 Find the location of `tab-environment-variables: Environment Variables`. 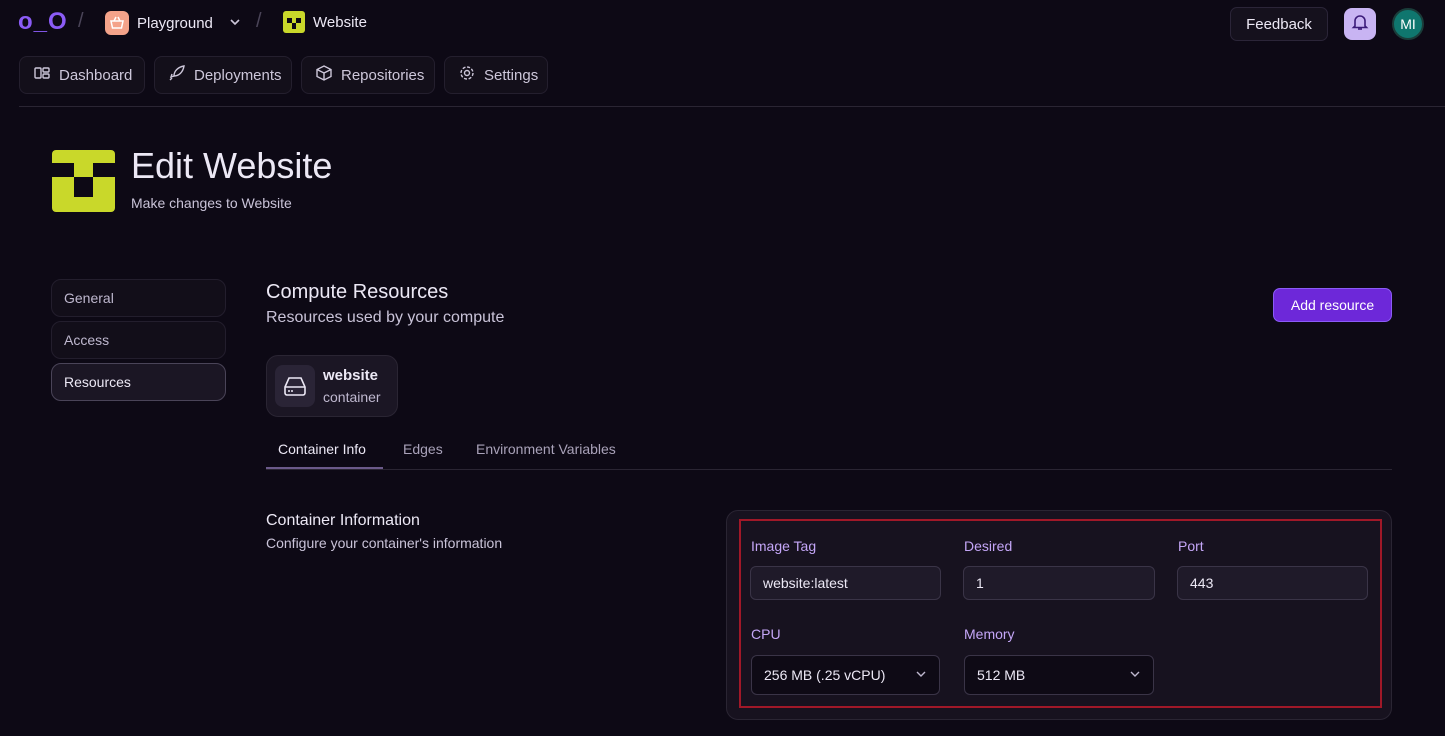

tab-environment-variables: Environment Variables is located at coordinates (546, 449).